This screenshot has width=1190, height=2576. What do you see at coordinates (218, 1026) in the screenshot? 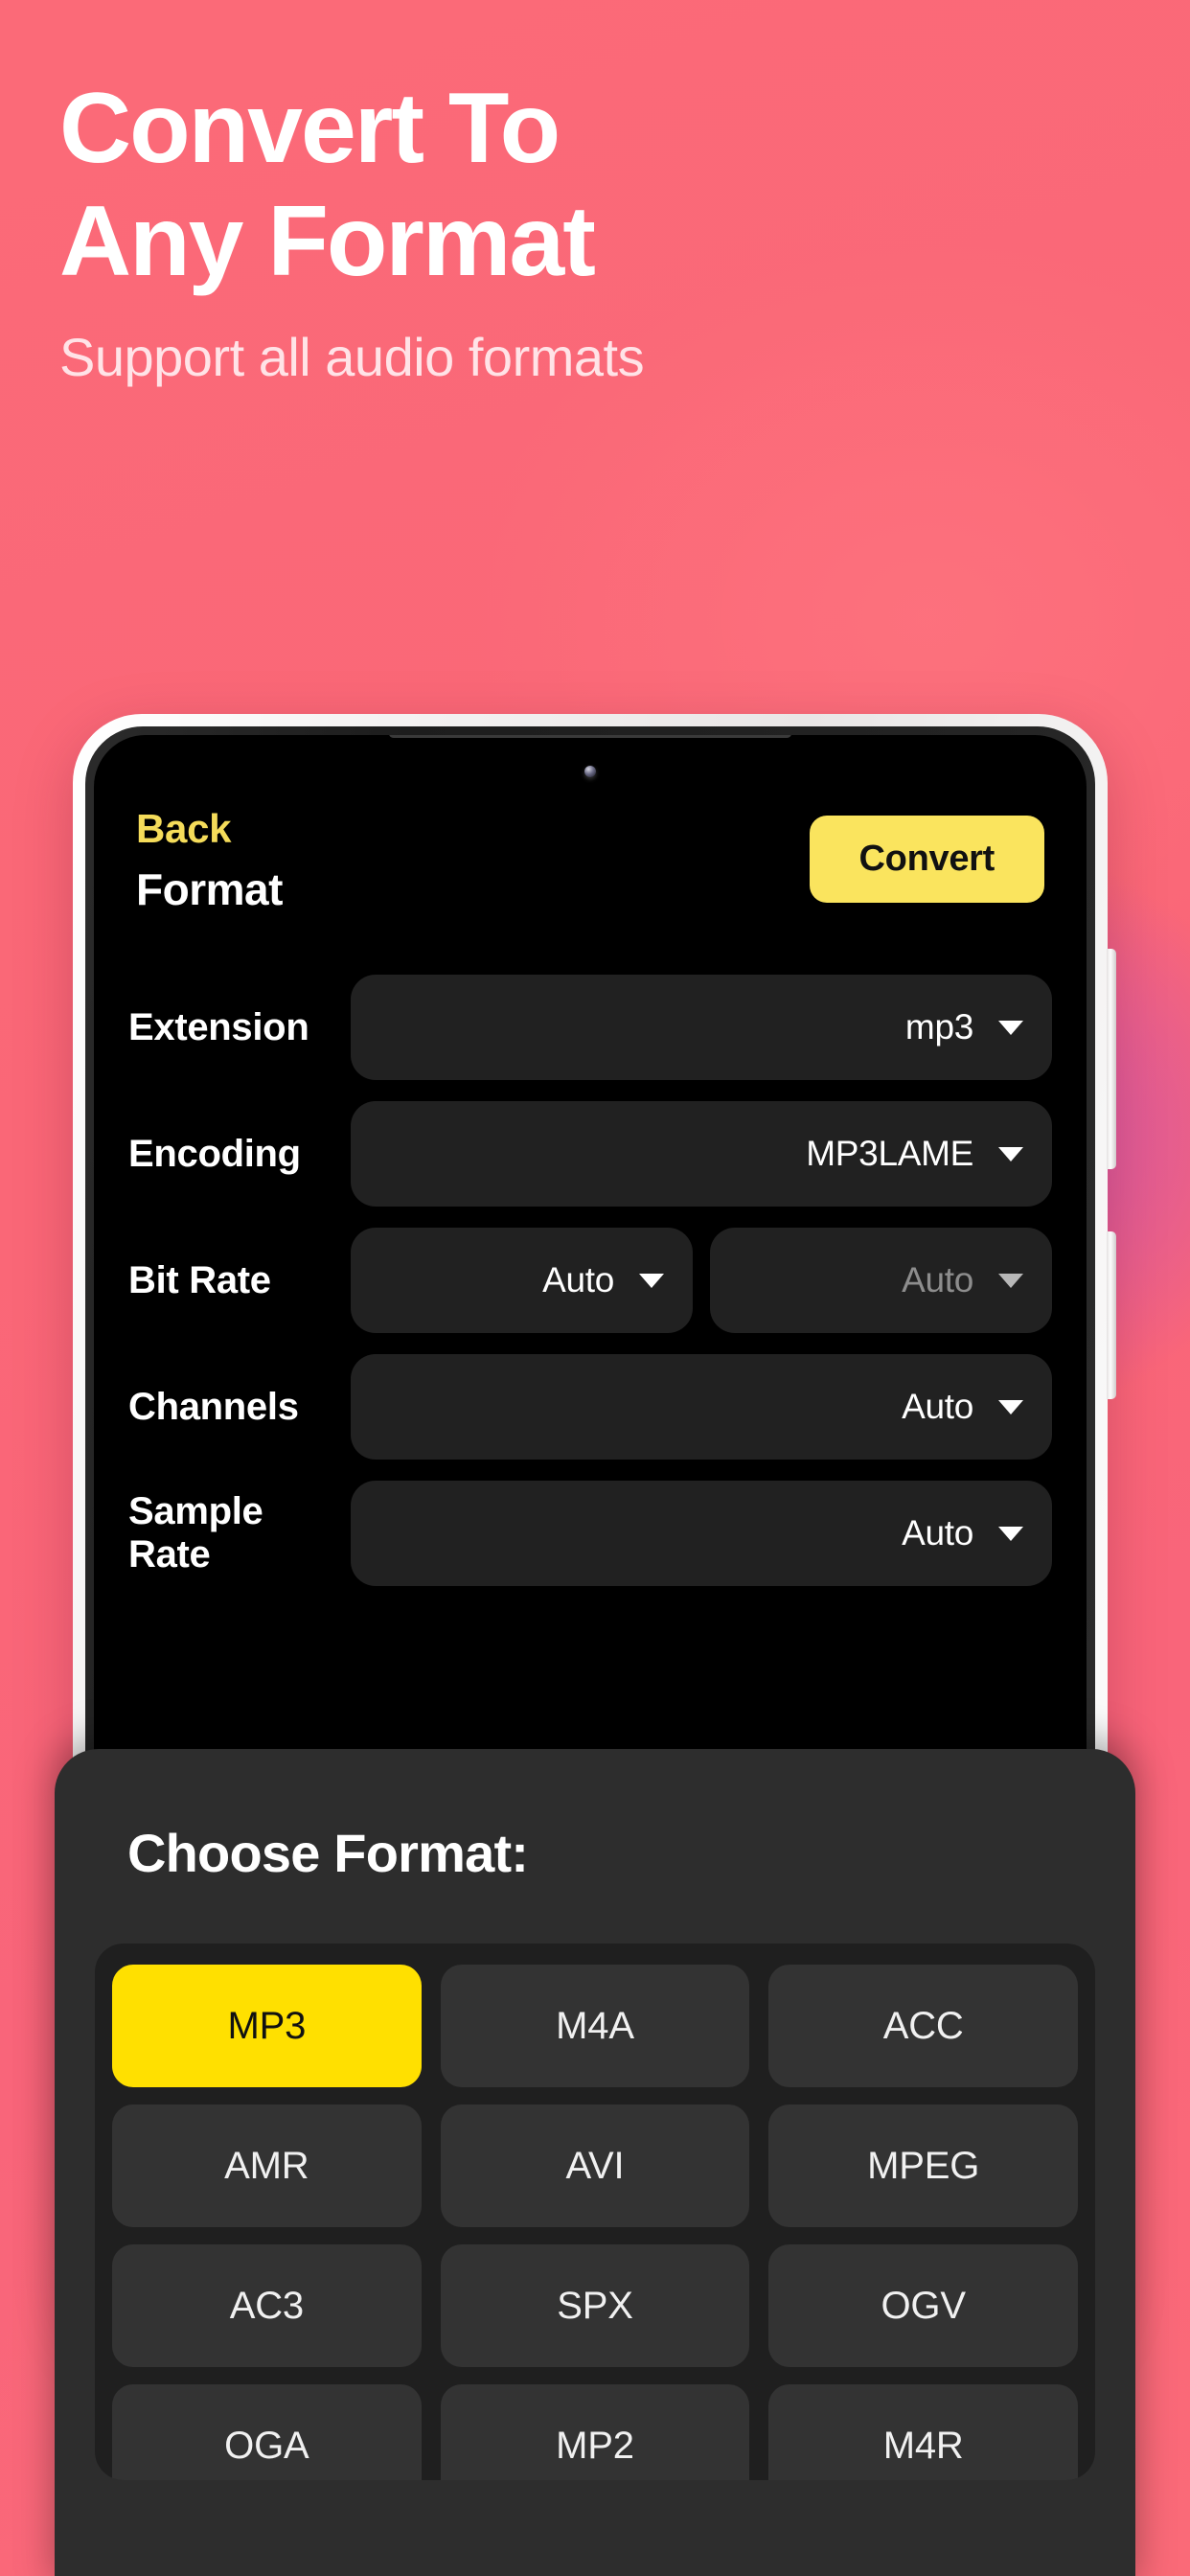
I see `setting-label-extension: Extension` at bounding box center [218, 1026].